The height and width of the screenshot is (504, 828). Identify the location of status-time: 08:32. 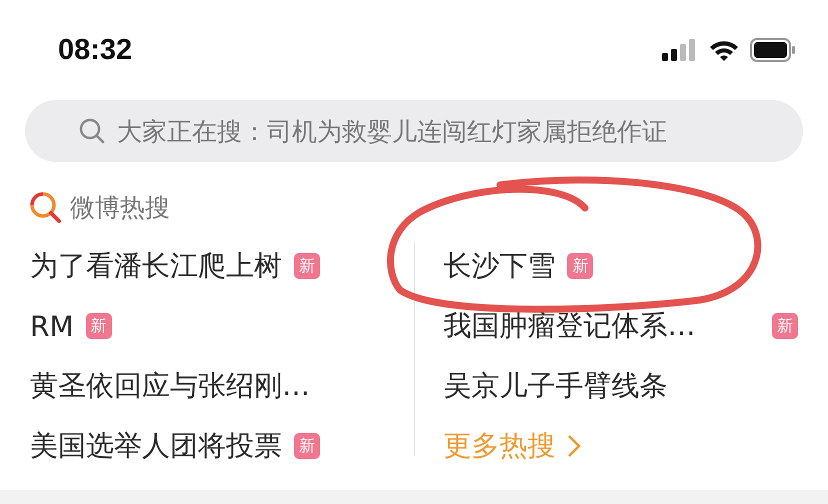
(95, 50).